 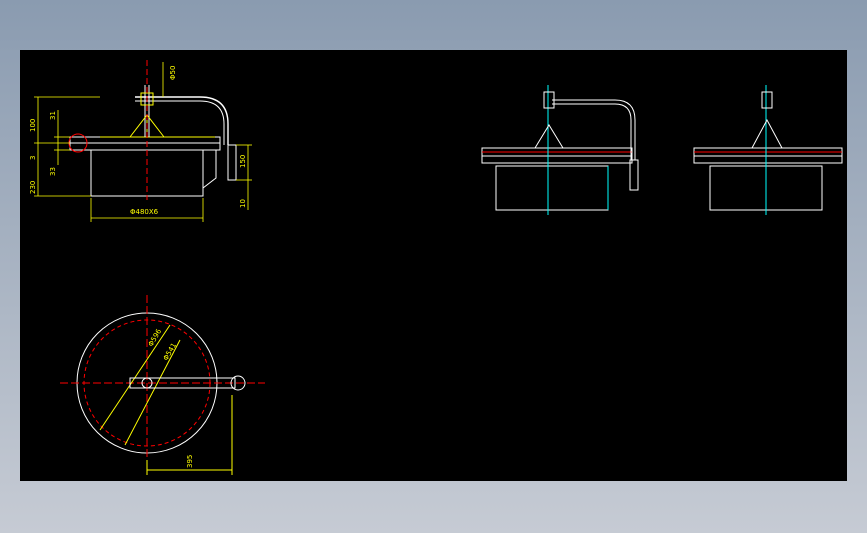 I want to click on dim-h3: 3, so click(x=33, y=158).